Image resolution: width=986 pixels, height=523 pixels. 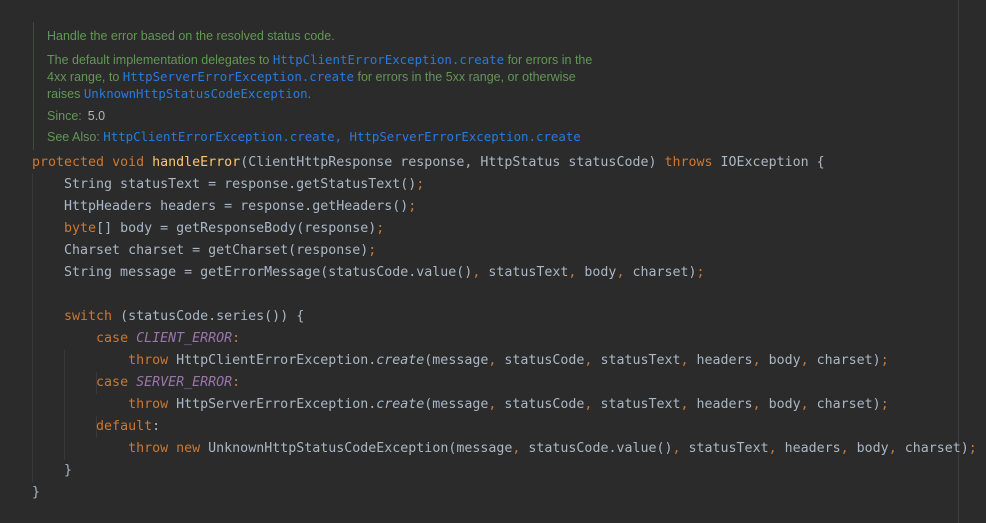 What do you see at coordinates (96, 116) in the screenshot?
I see `doc-since-value: 5.0` at bounding box center [96, 116].